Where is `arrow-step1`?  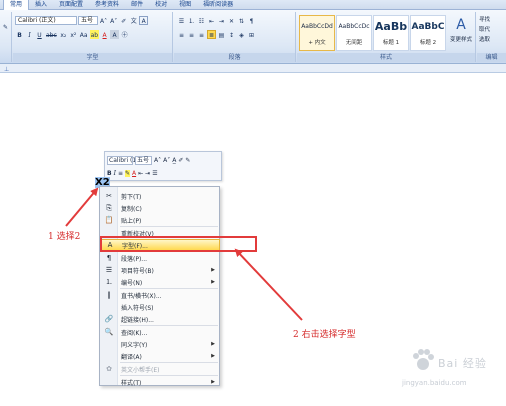 arrow-step1 is located at coordinates (82, 207).